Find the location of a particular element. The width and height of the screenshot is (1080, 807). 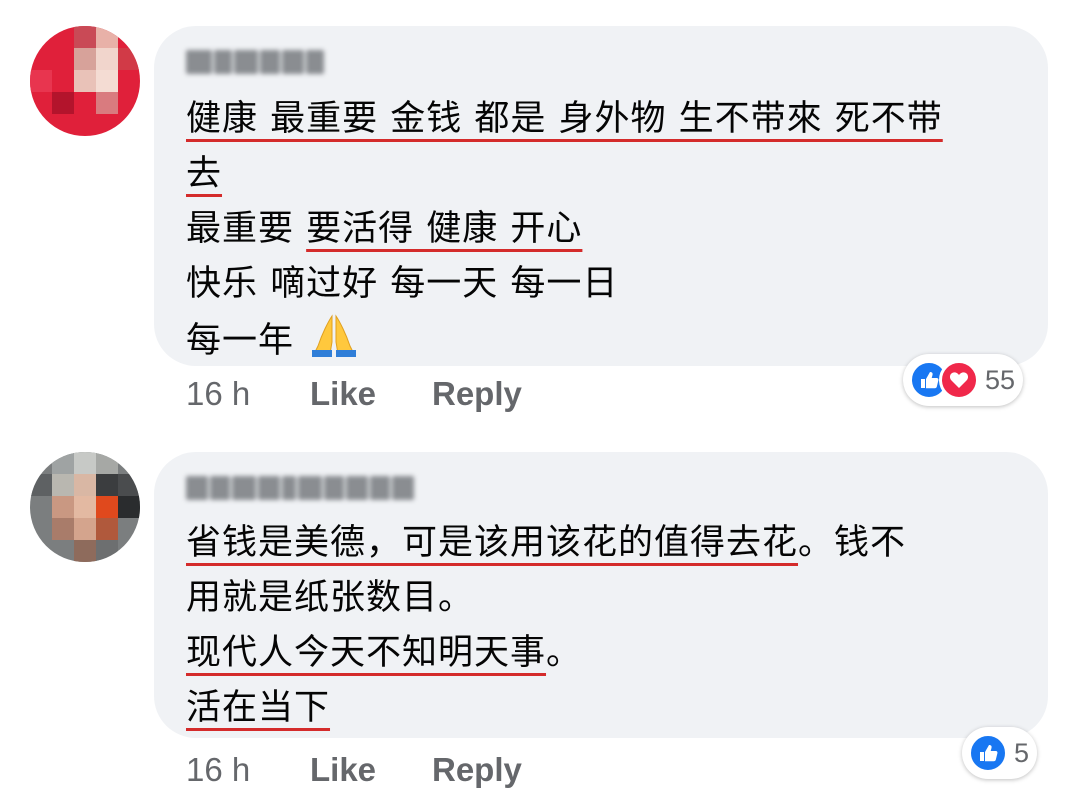

comment-line: 健康 最重要 金钱 都是 身外物 生不带來 死不带 is located at coordinates (564, 119).